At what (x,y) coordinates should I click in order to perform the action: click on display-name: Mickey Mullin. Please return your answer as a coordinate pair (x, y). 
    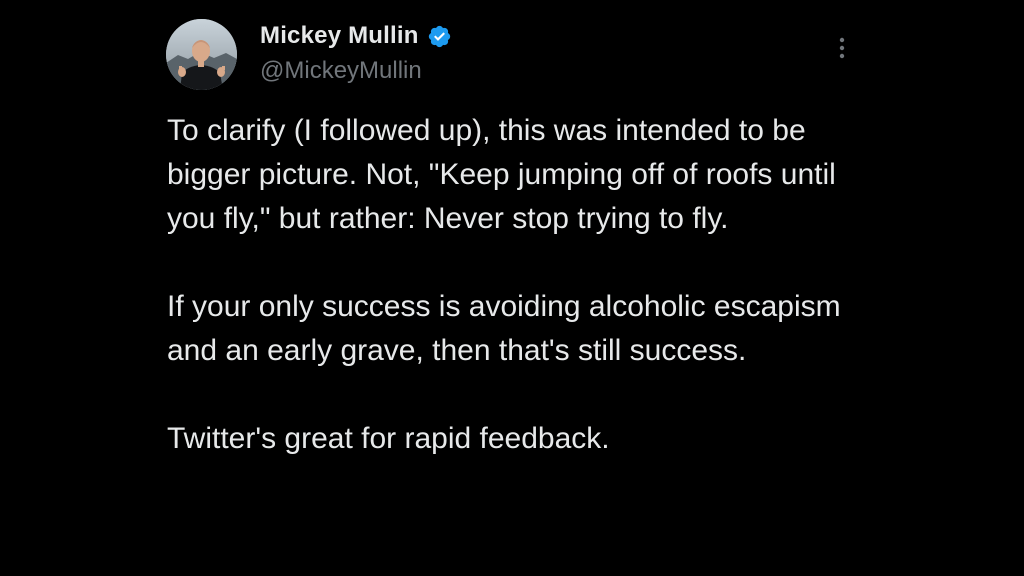
    Looking at the image, I should click on (339, 36).